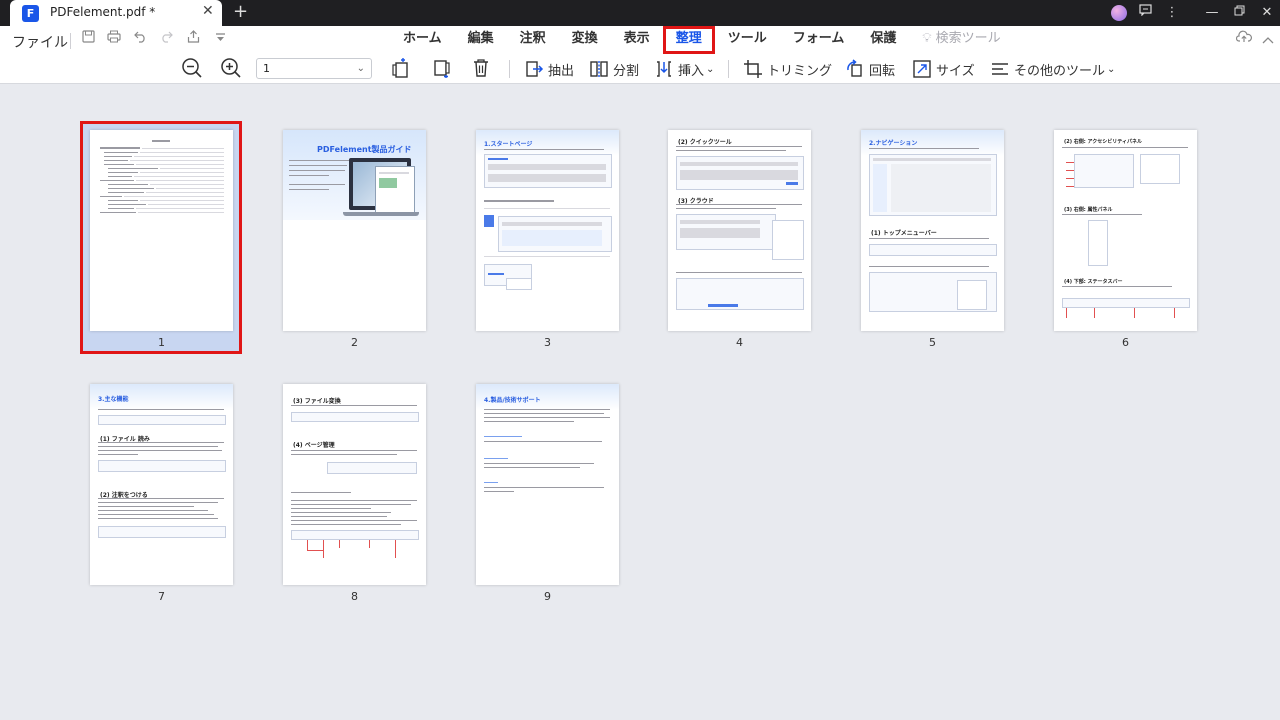 The height and width of the screenshot is (720, 1280). Describe the element at coordinates (208, 11) in the screenshot. I see `tab-close-button: ✕` at that location.